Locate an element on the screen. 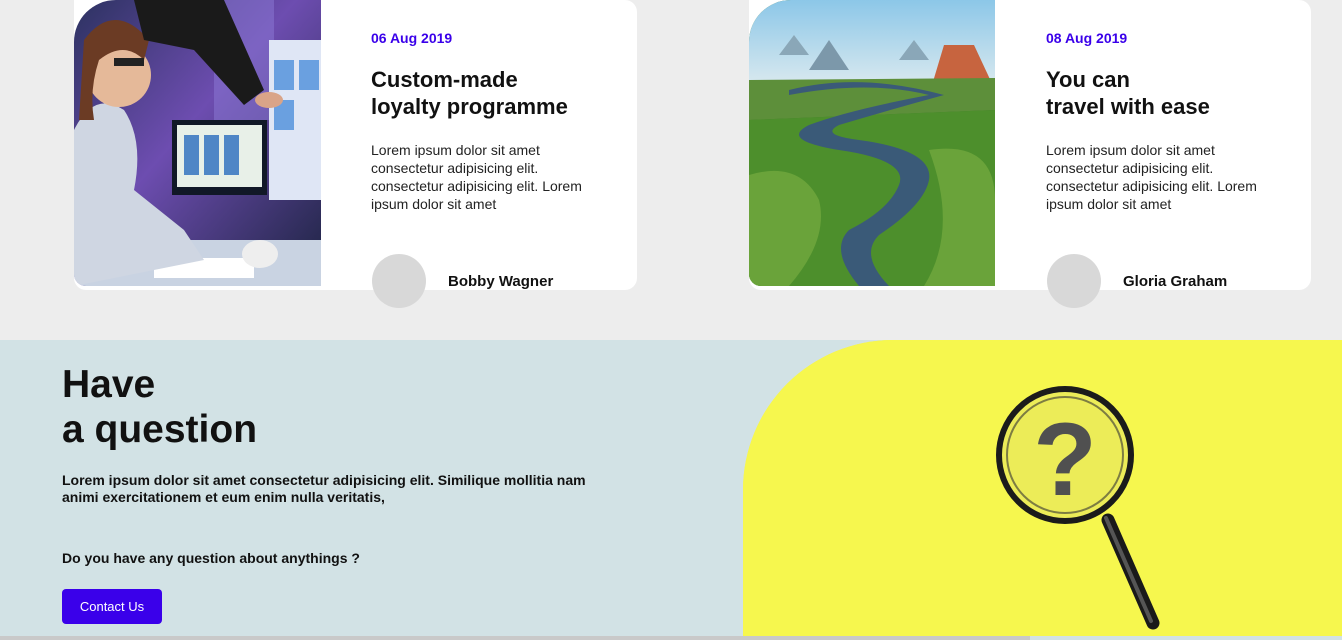  card-title-line: loyalty programme is located at coordinates (469, 106).